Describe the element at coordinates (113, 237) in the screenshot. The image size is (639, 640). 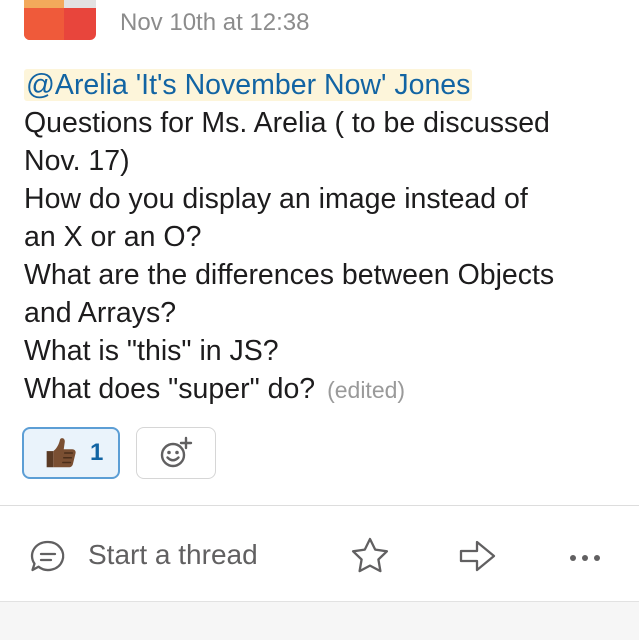
I see `message-line: an X or an O?` at that location.